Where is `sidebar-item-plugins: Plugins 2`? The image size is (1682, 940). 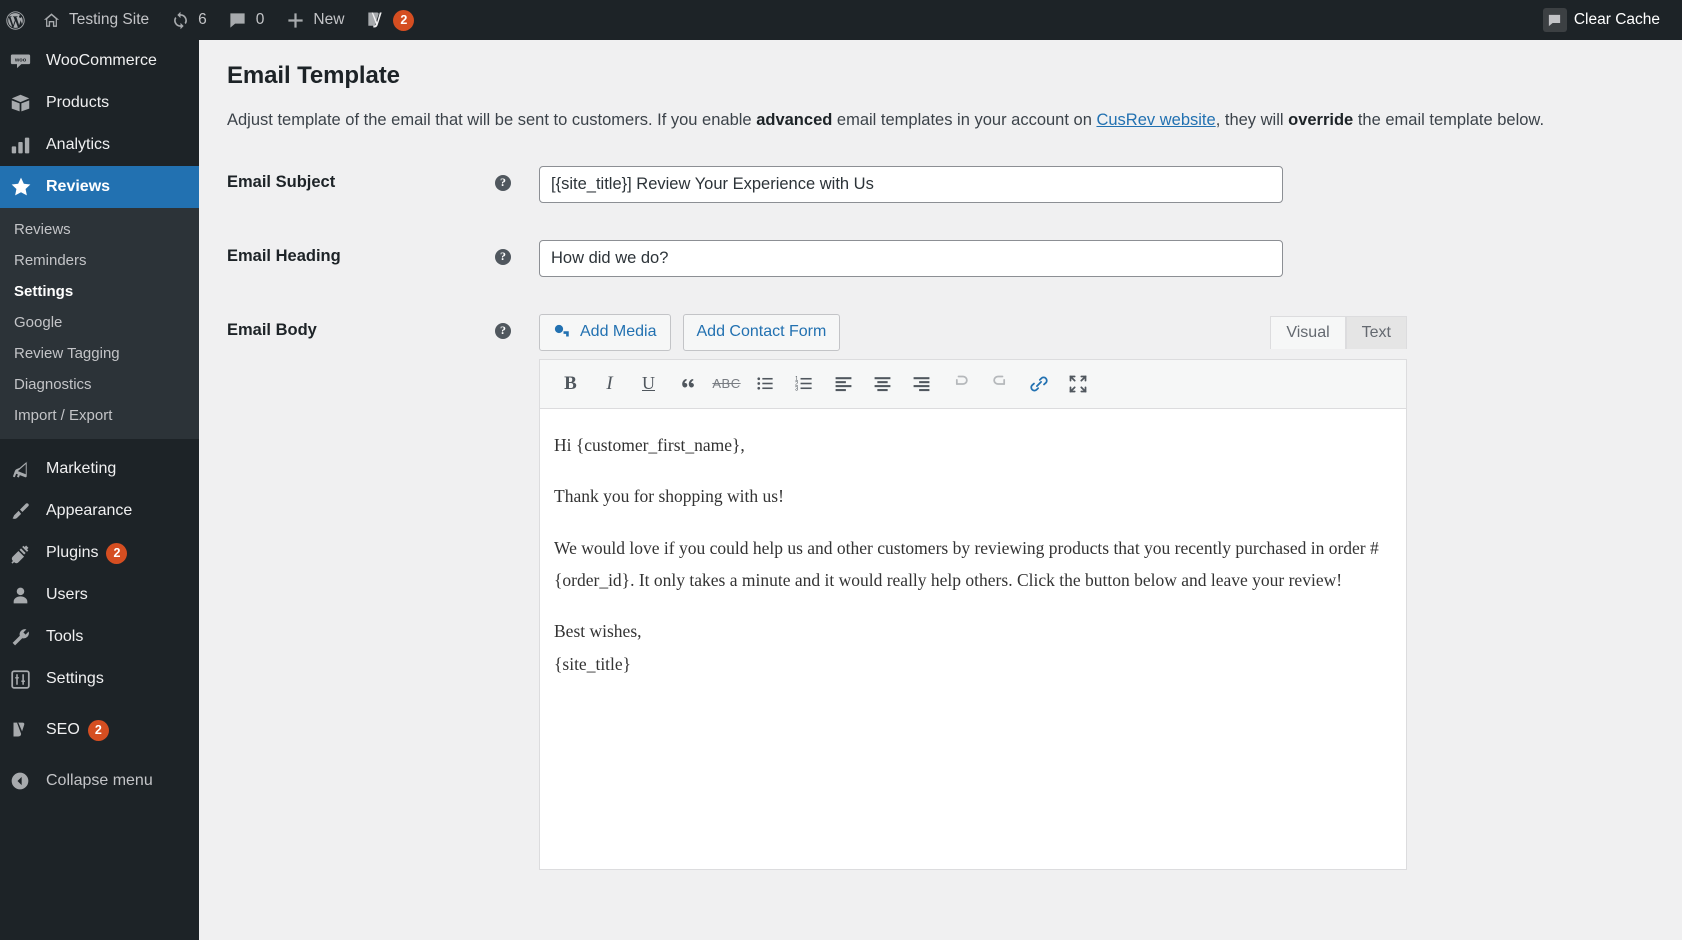
sidebar-item-plugins: Plugins 2 is located at coordinates (99, 553).